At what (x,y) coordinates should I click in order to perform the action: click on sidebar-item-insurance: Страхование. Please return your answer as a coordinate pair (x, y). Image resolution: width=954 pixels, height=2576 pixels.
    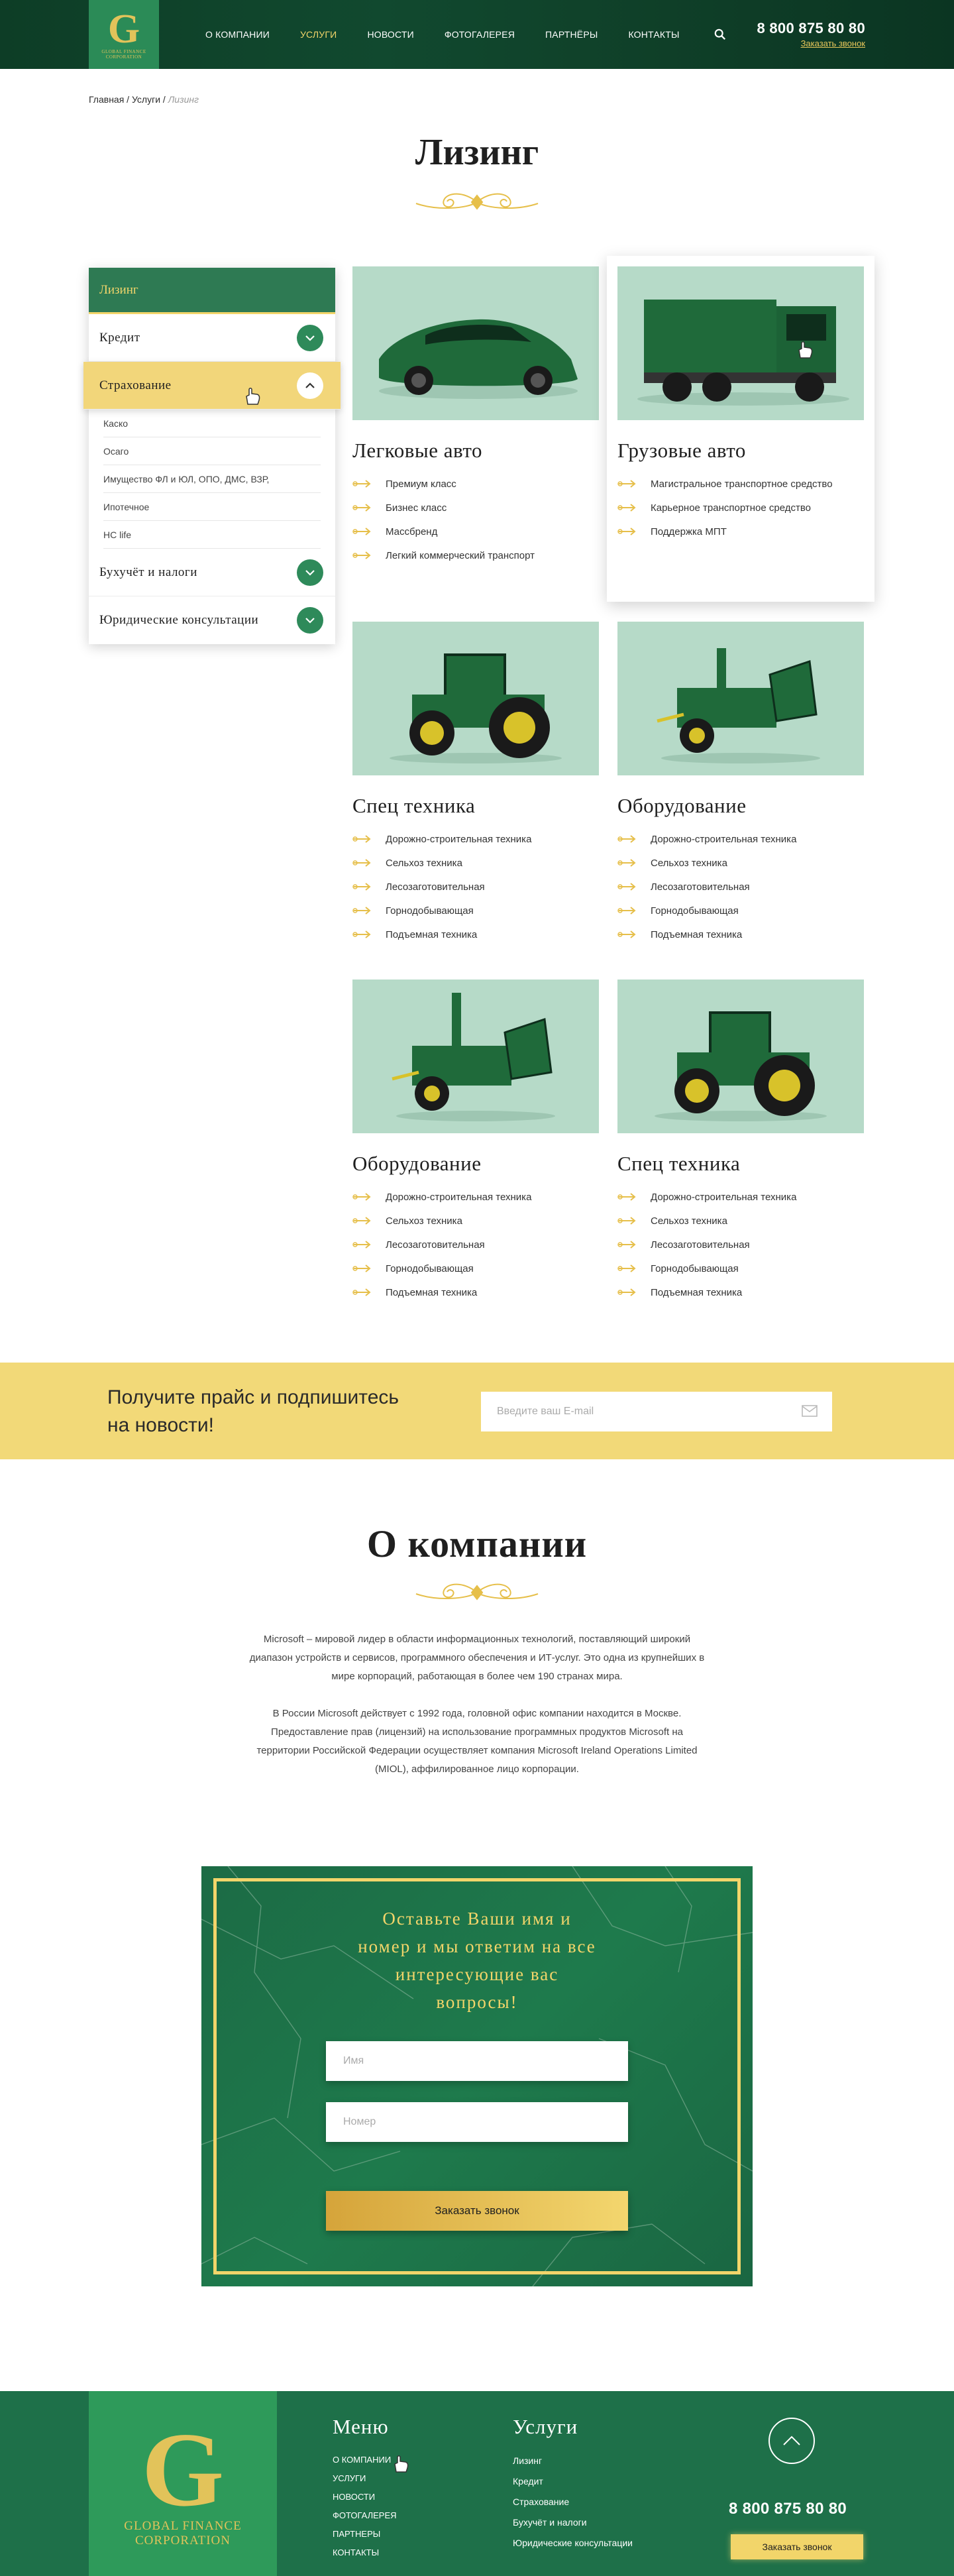
    Looking at the image, I should click on (212, 386).